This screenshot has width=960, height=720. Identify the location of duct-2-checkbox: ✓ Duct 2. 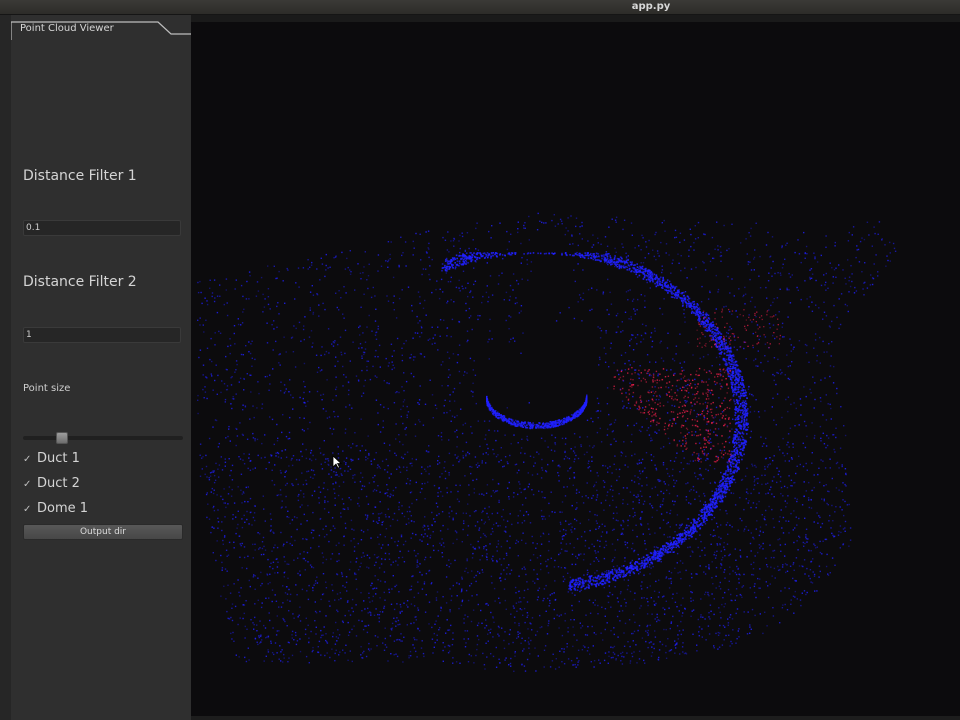
(51, 484).